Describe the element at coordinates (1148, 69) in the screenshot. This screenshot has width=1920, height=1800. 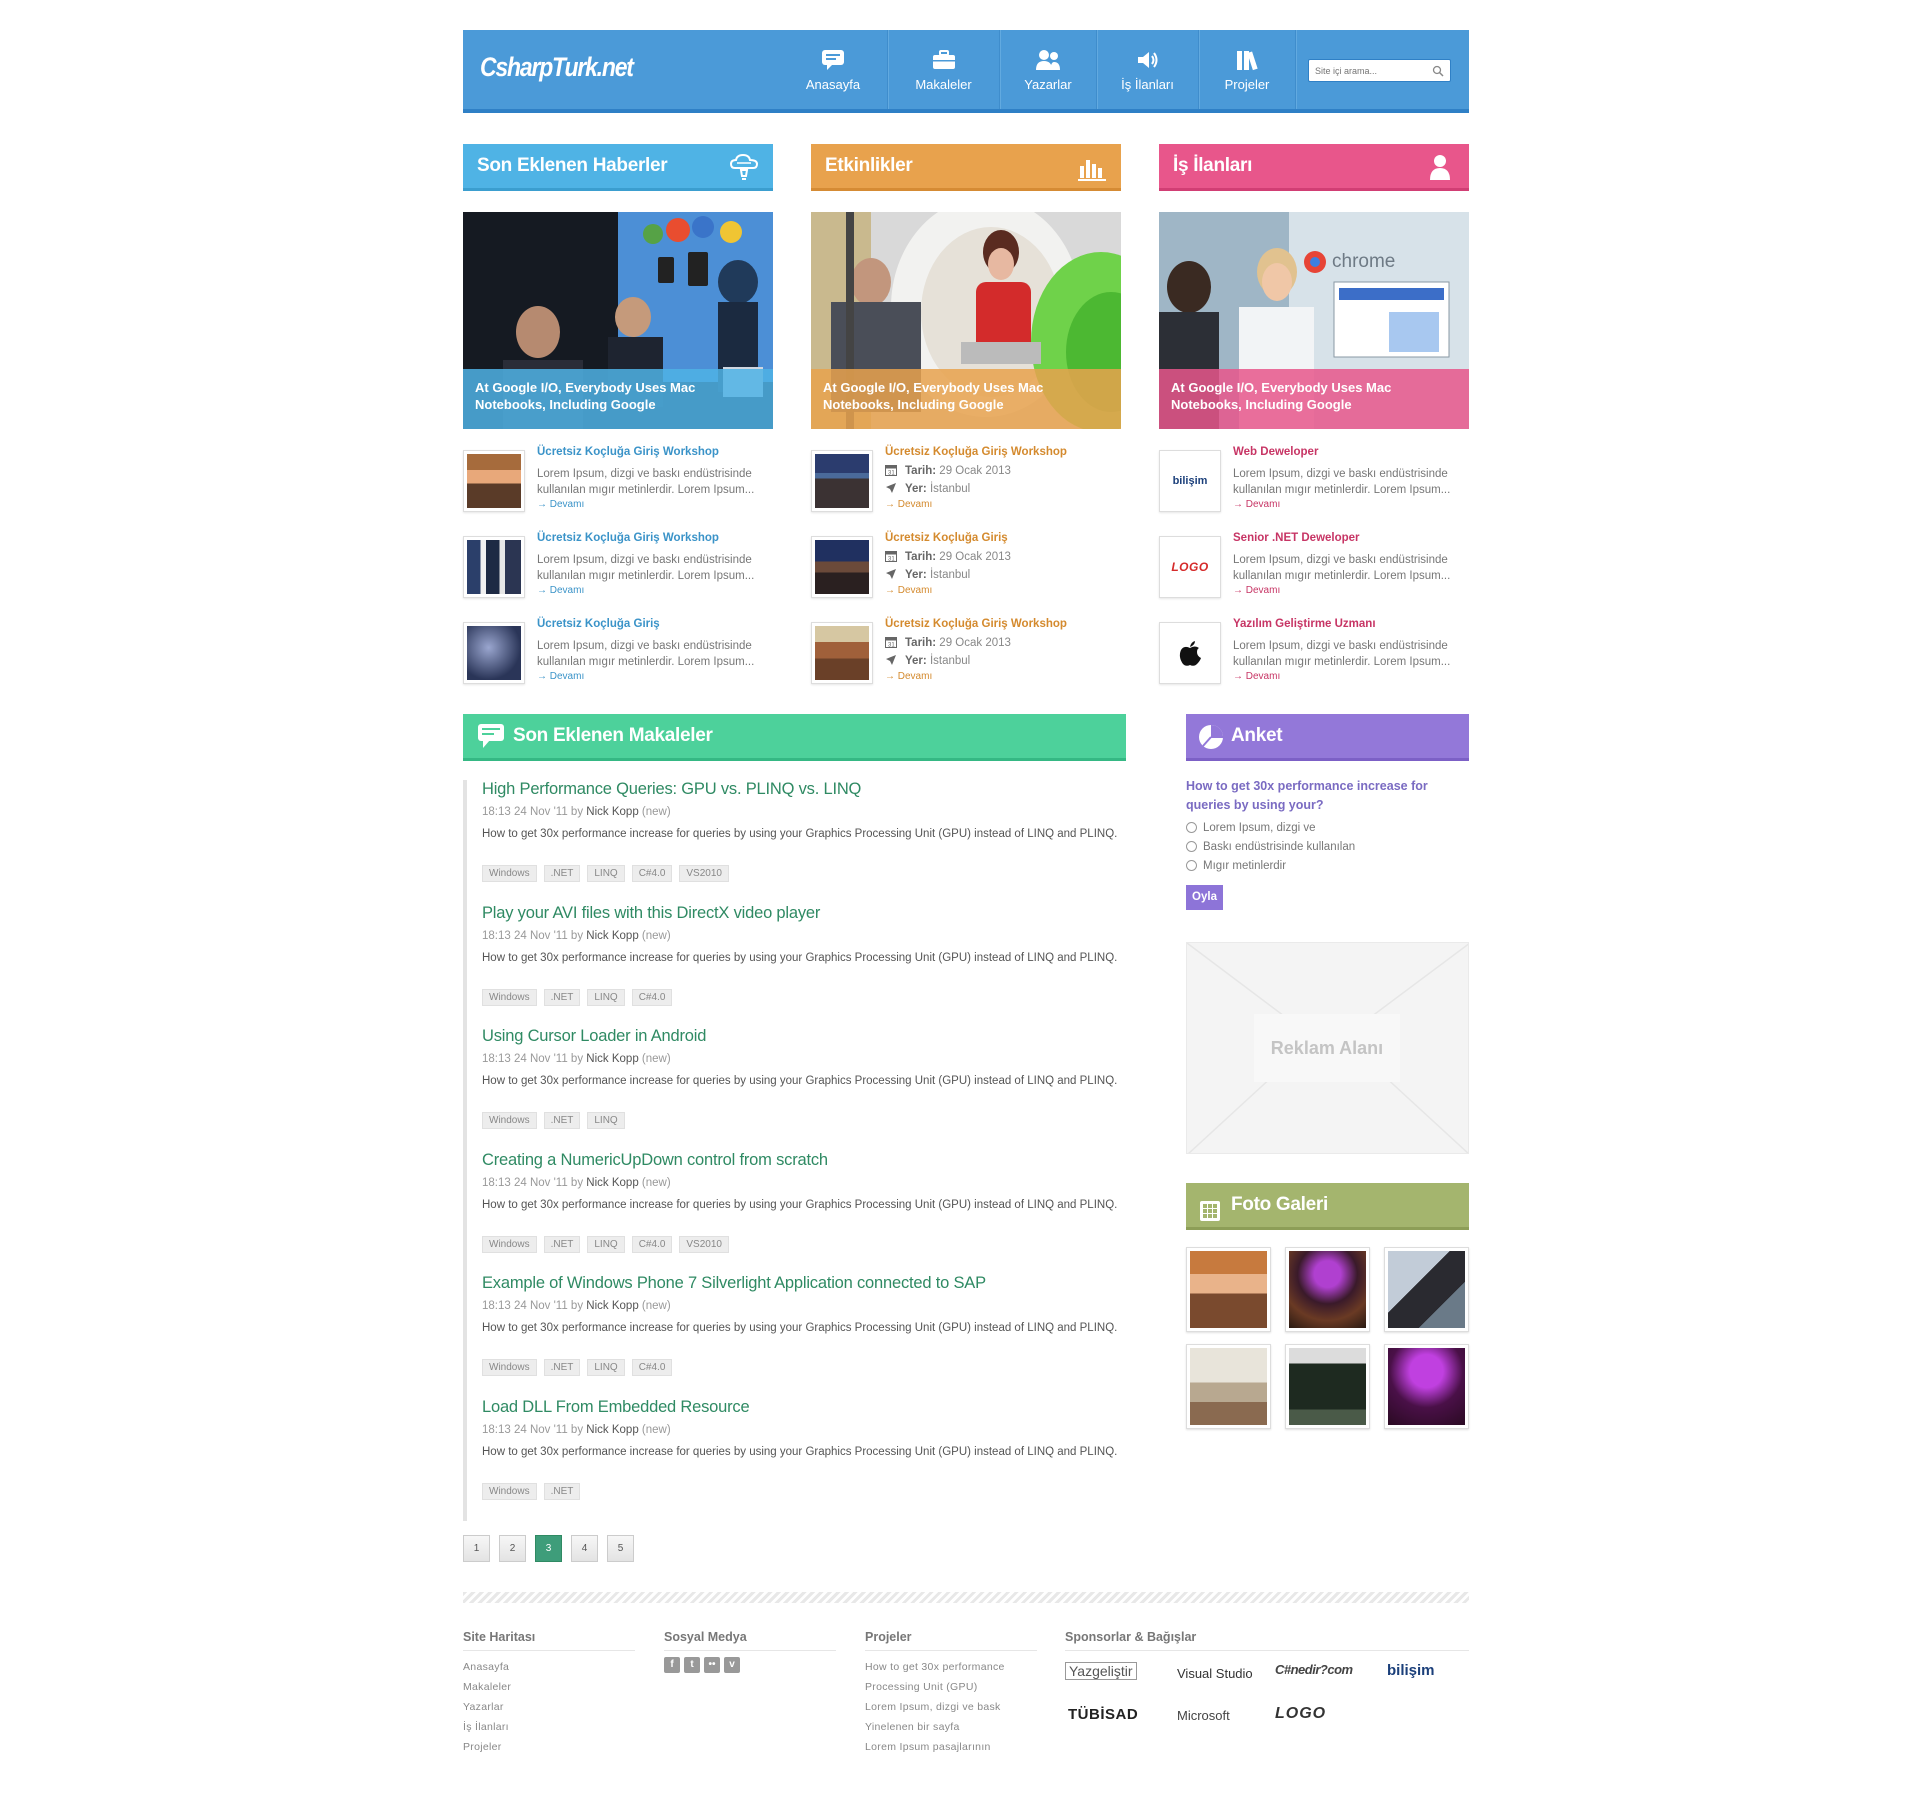
I see `nav-item-is-ilanlari: İş İlanları` at that location.